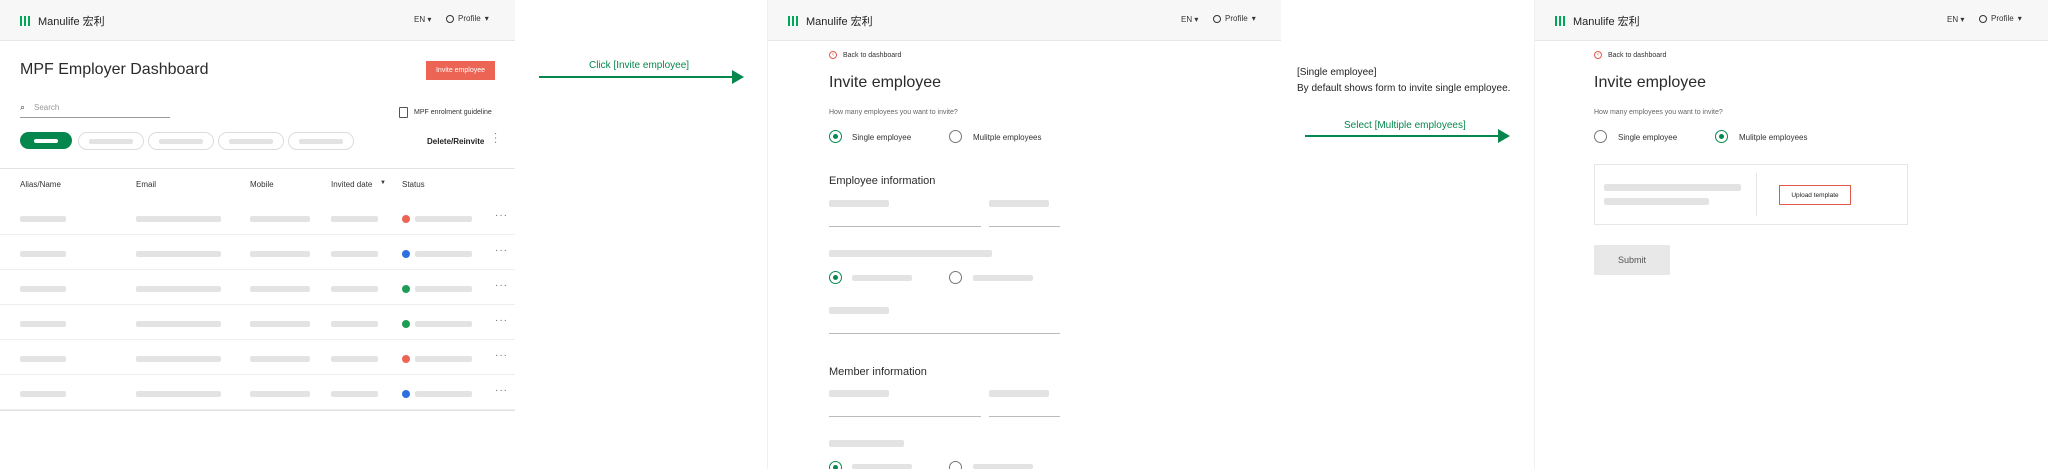  What do you see at coordinates (640, 77) in the screenshot?
I see `flow-arrow-line` at bounding box center [640, 77].